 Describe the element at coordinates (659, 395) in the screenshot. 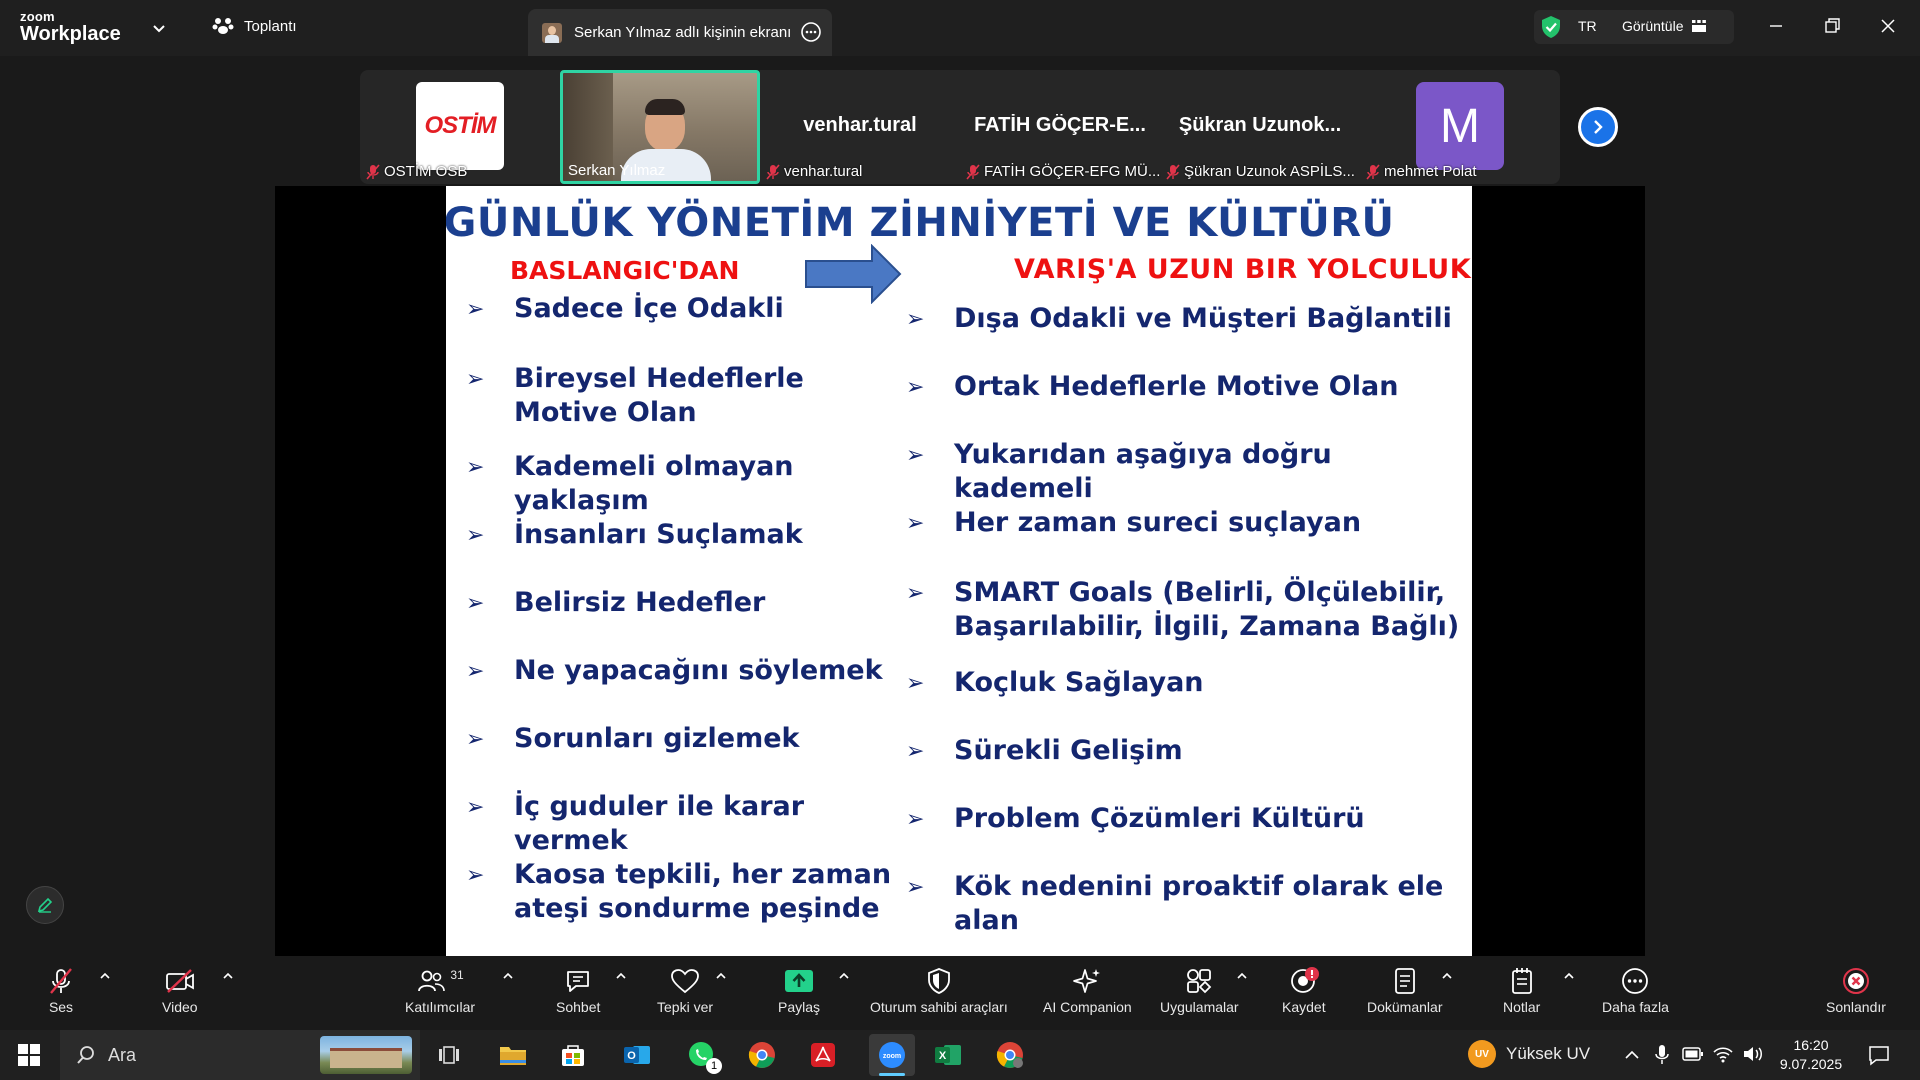

I see `slide-list-item-text: Bireysel Hedeflerle Motive Olan` at that location.